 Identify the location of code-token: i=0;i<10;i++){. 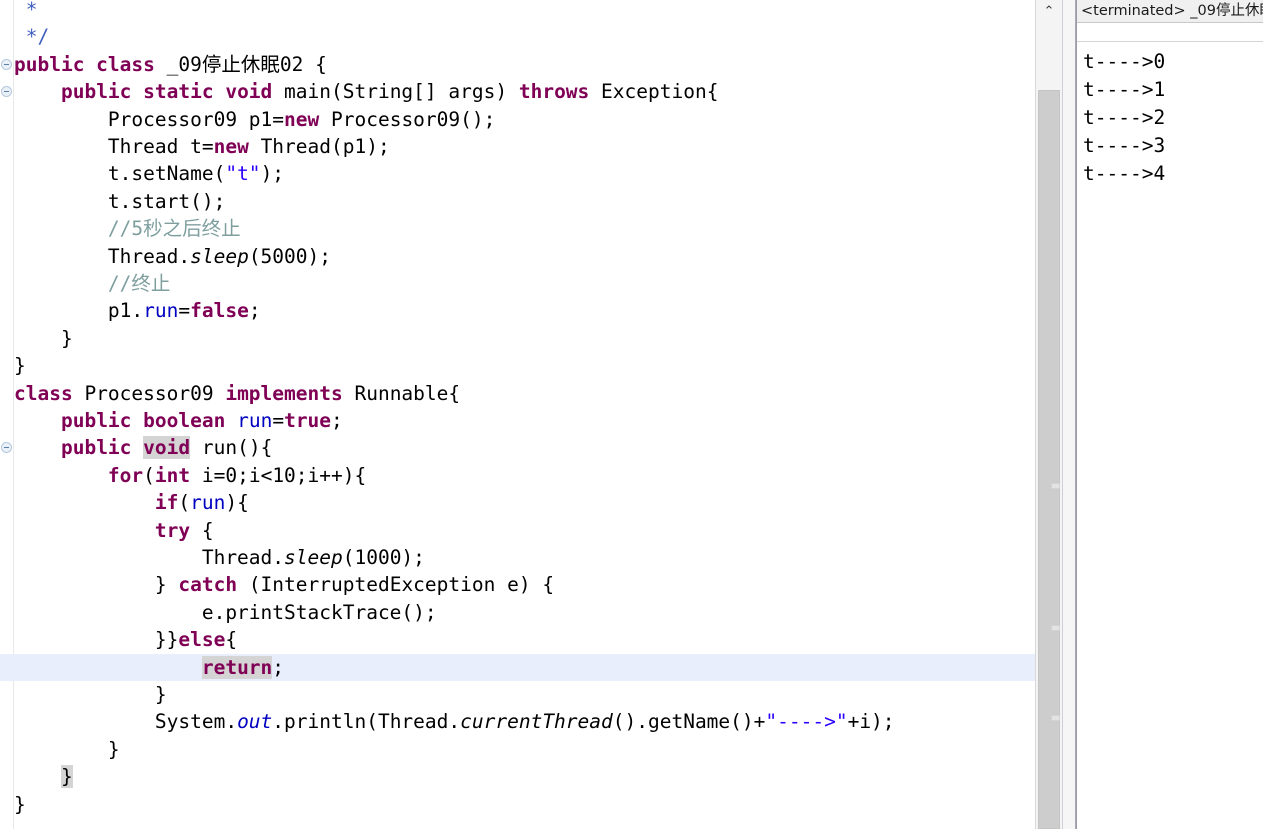
(278, 475).